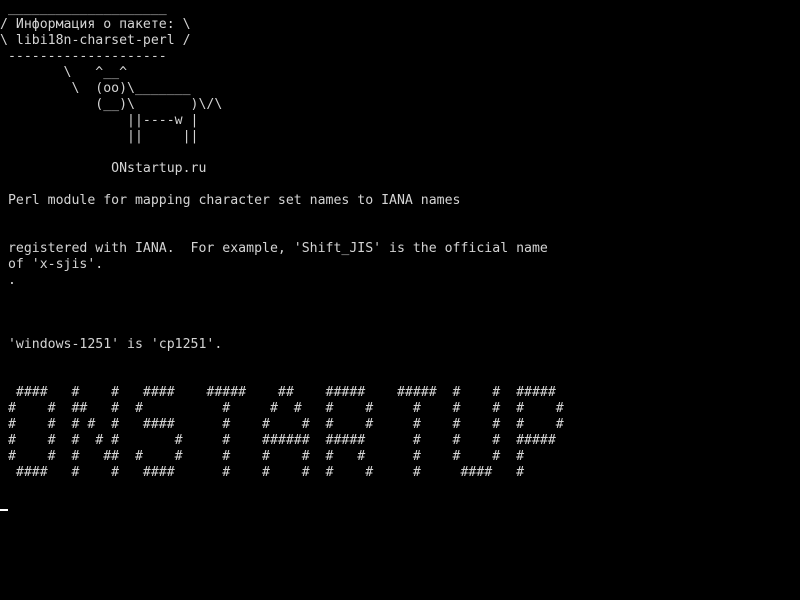  What do you see at coordinates (282, 408) in the screenshot?
I see `banner-line-2: # # ## # # # # # # # # # # # #` at bounding box center [282, 408].